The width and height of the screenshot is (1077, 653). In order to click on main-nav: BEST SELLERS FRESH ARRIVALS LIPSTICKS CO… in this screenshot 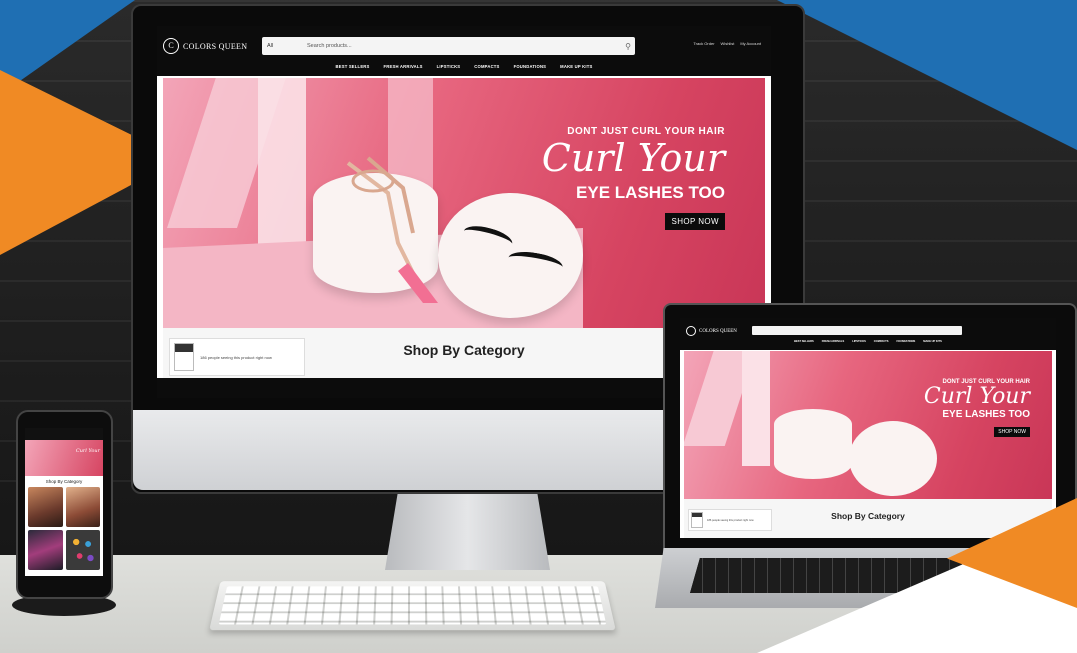, I will do `click(464, 66)`.